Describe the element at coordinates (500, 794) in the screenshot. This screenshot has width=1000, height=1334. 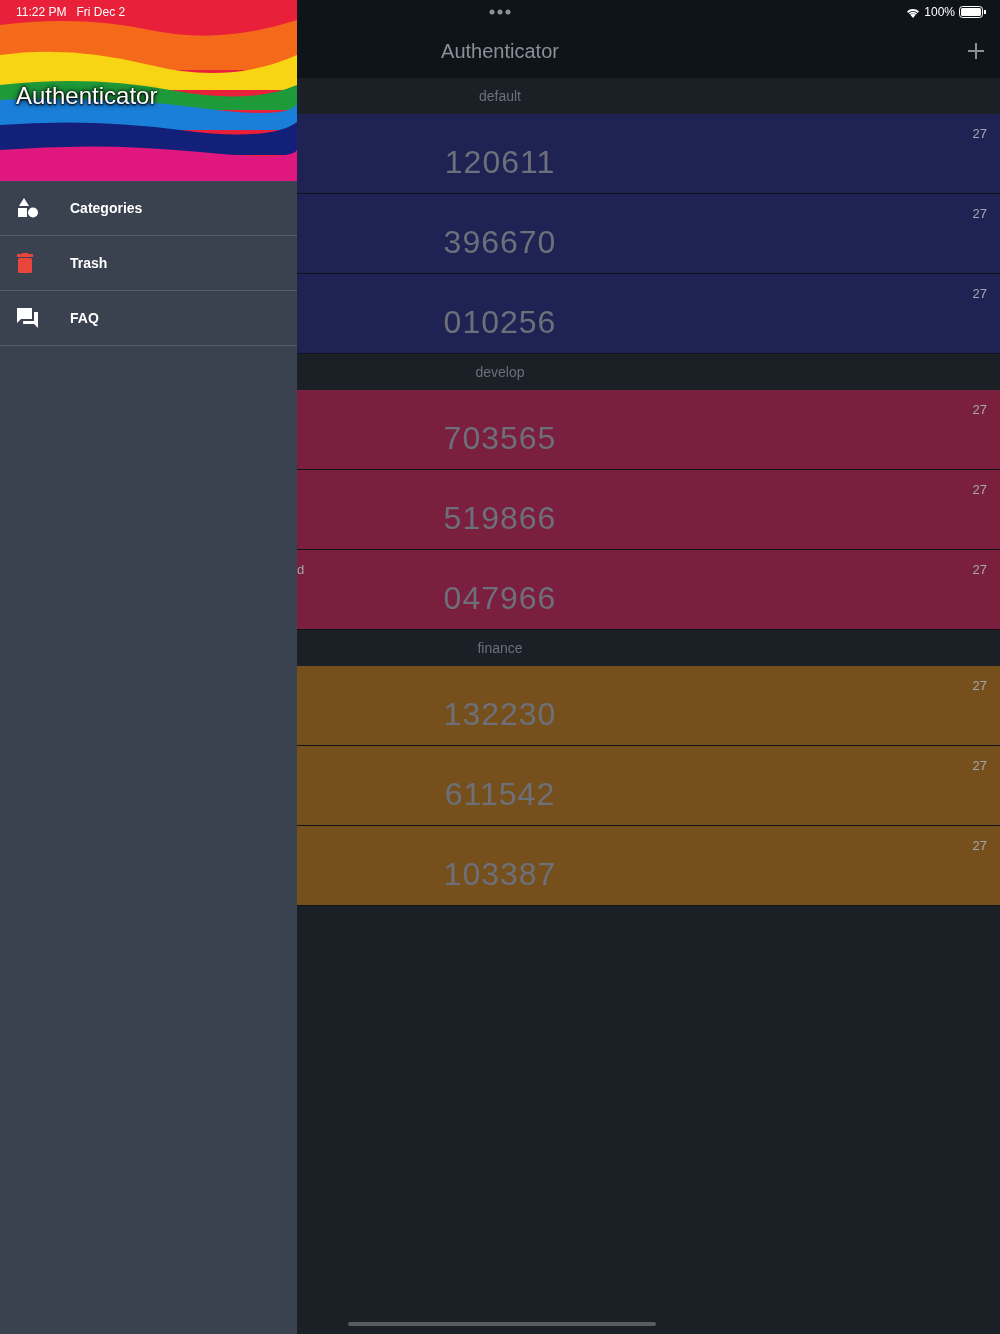
I see `otp-code: 611542` at that location.